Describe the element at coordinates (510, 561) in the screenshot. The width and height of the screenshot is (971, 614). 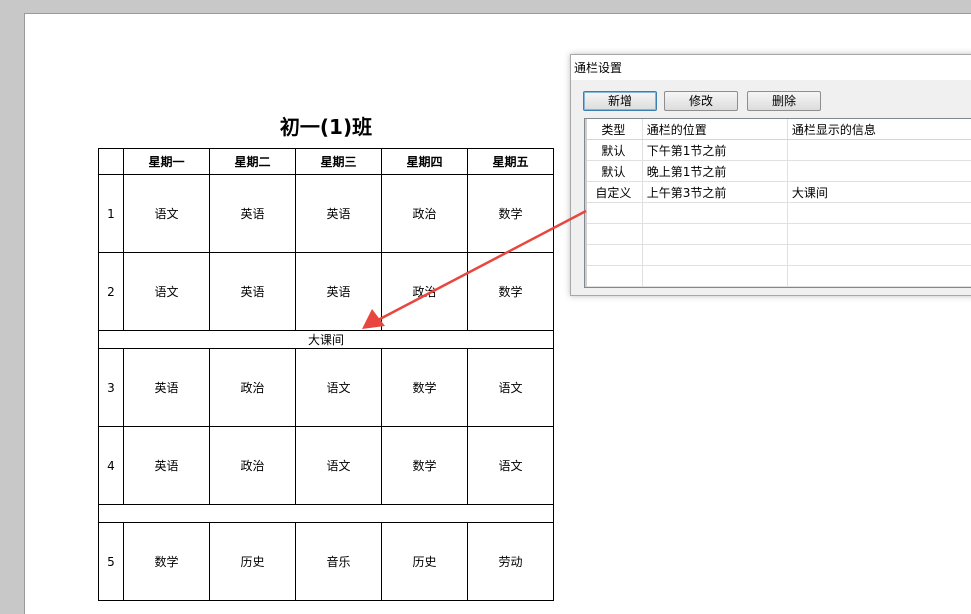
I see `subject-cell: 劳动` at that location.